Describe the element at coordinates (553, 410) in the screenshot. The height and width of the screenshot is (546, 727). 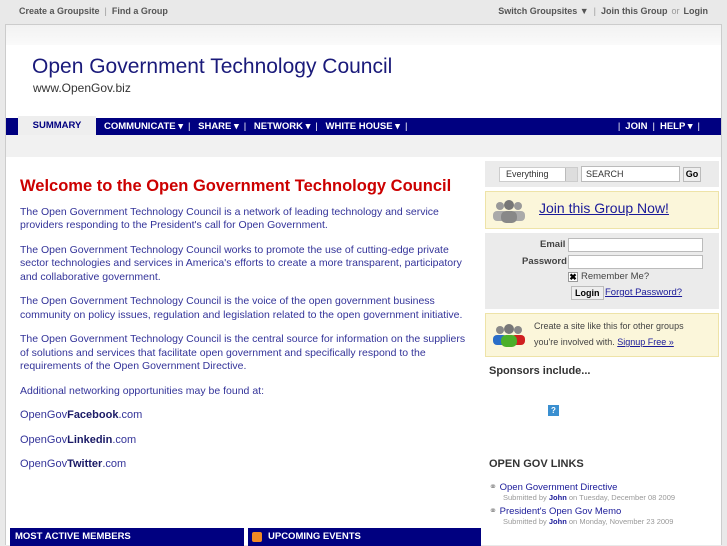
I see `missing-image-icon: ?` at that location.